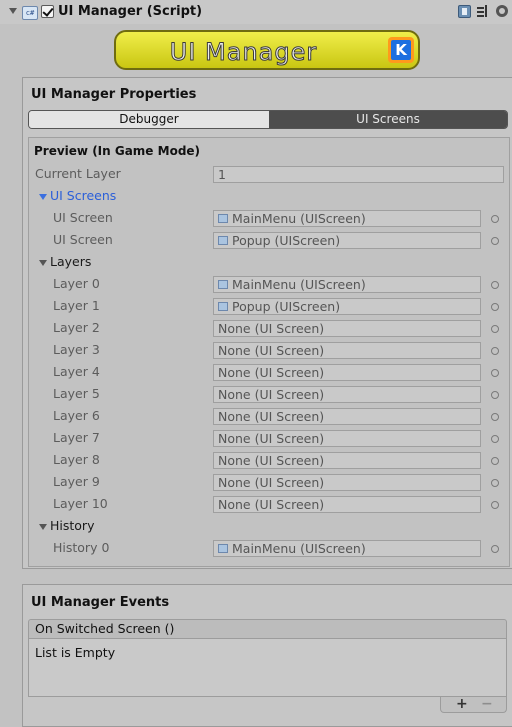  What do you see at coordinates (76, 459) in the screenshot?
I see `layer-label: Layer 8` at bounding box center [76, 459].